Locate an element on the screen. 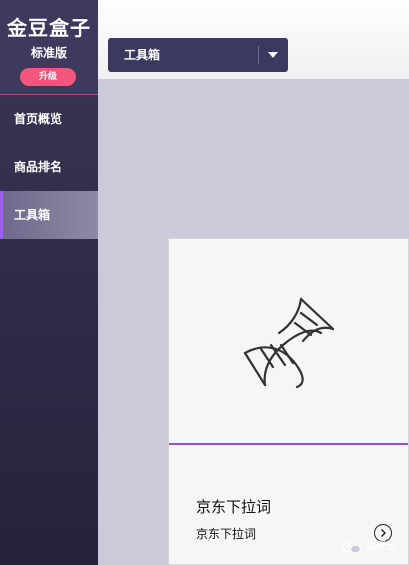 Image resolution: width=409 pixels, height=565 pixels. card-description: 京东下拉词 is located at coordinates (226, 534).